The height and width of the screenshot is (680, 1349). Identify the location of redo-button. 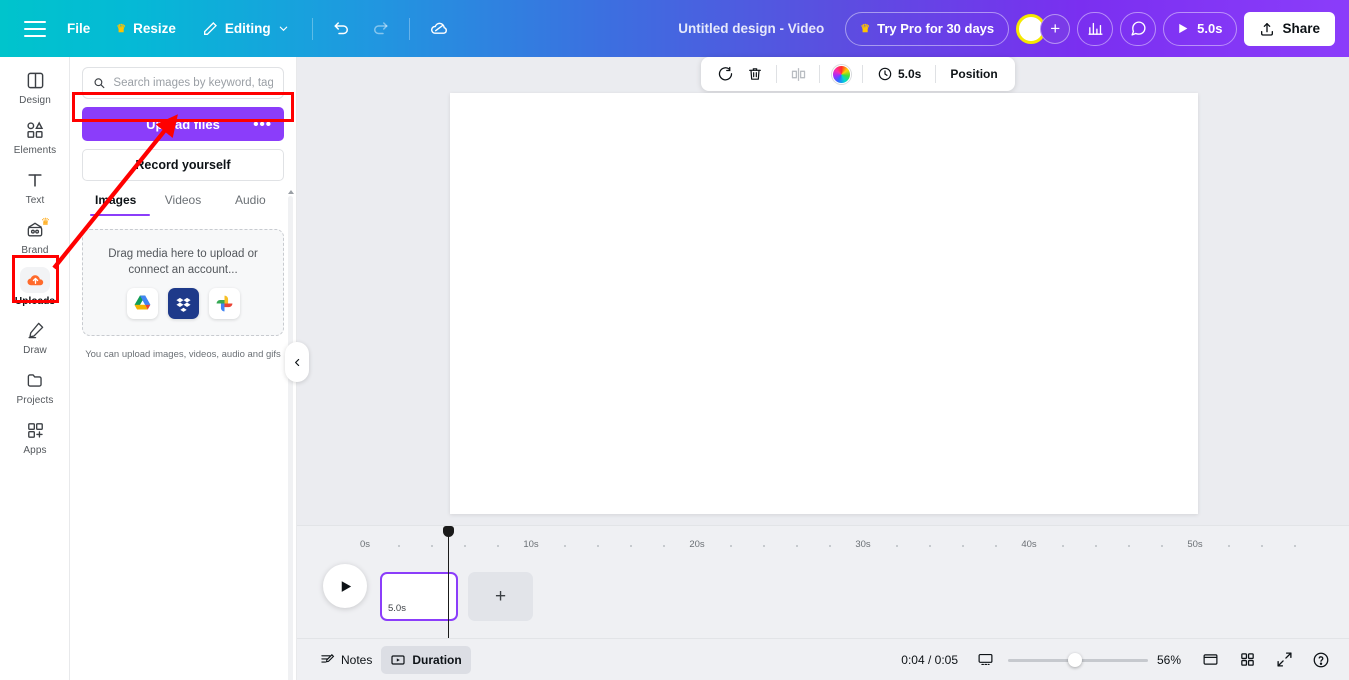
(380, 29).